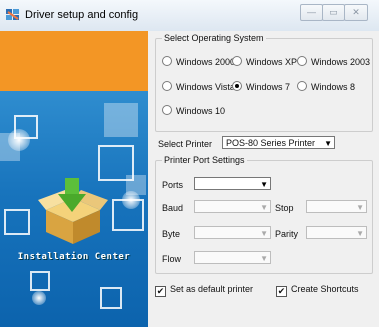 This screenshot has height=327, width=379. What do you see at coordinates (287, 234) in the screenshot?
I see `parity-label: Parity` at bounding box center [287, 234].